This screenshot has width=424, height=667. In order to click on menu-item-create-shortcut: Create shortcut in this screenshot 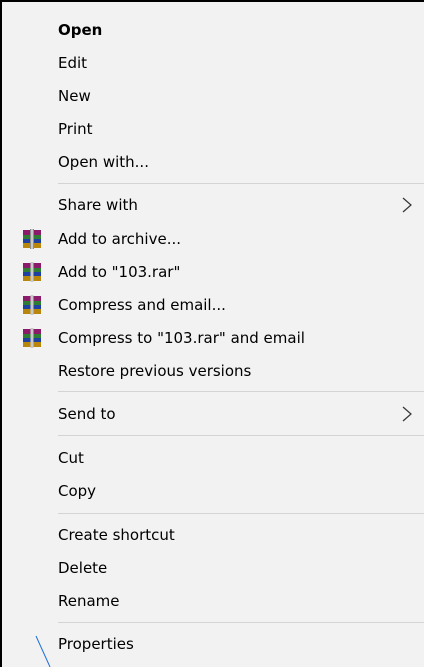, I will do `click(213, 535)`.